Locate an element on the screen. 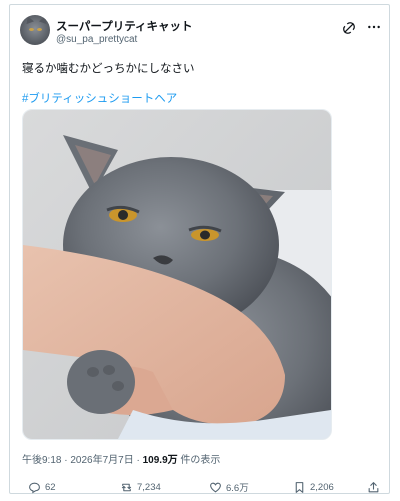  reply-icon is located at coordinates (36, 487).